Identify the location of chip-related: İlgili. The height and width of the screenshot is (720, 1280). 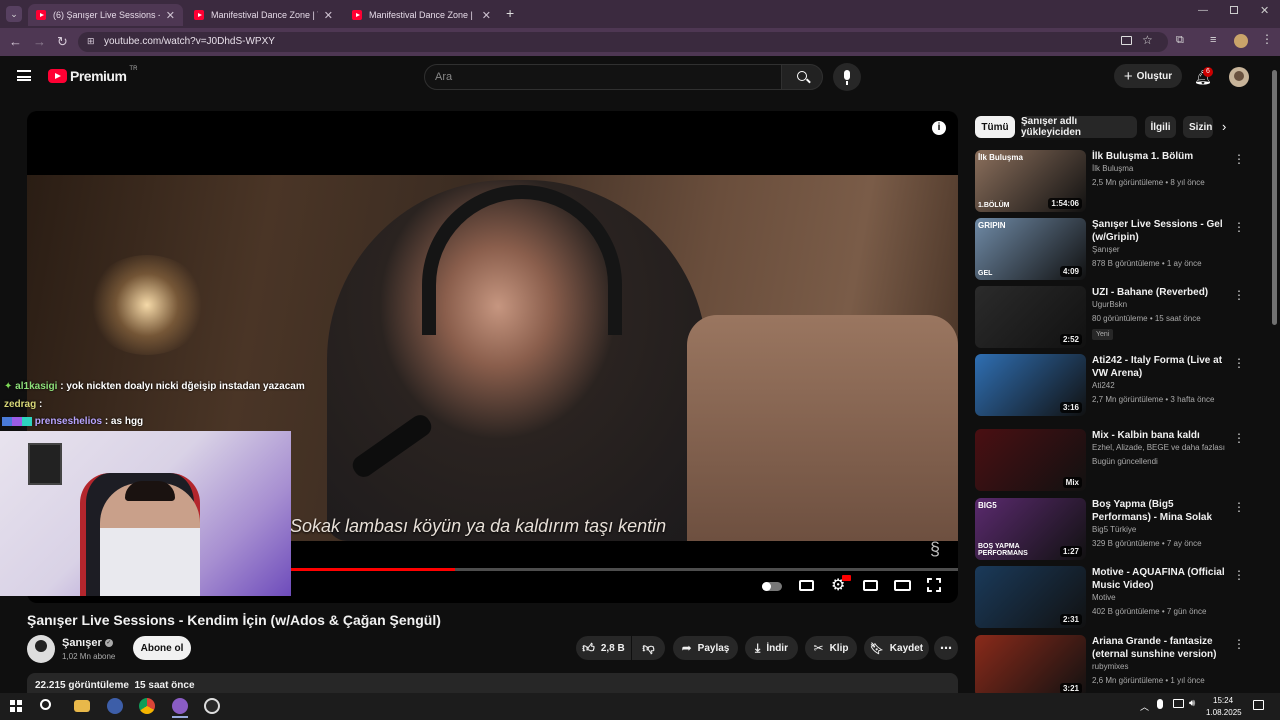
(1160, 127).